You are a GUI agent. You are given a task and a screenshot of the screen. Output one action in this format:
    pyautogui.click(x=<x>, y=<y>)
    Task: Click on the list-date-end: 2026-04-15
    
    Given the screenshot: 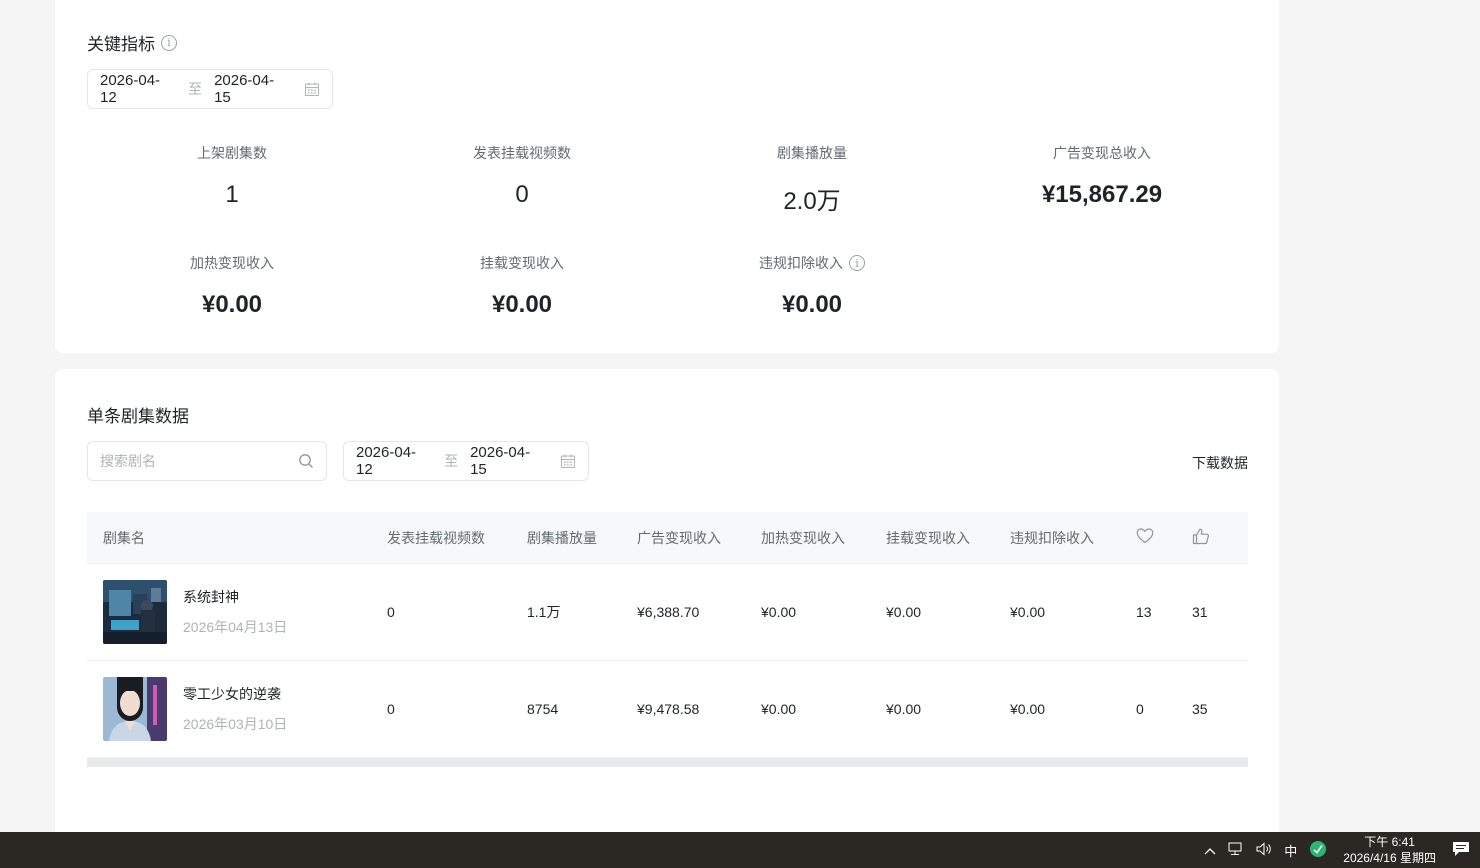 What is the action you would take?
    pyautogui.click(x=508, y=461)
    